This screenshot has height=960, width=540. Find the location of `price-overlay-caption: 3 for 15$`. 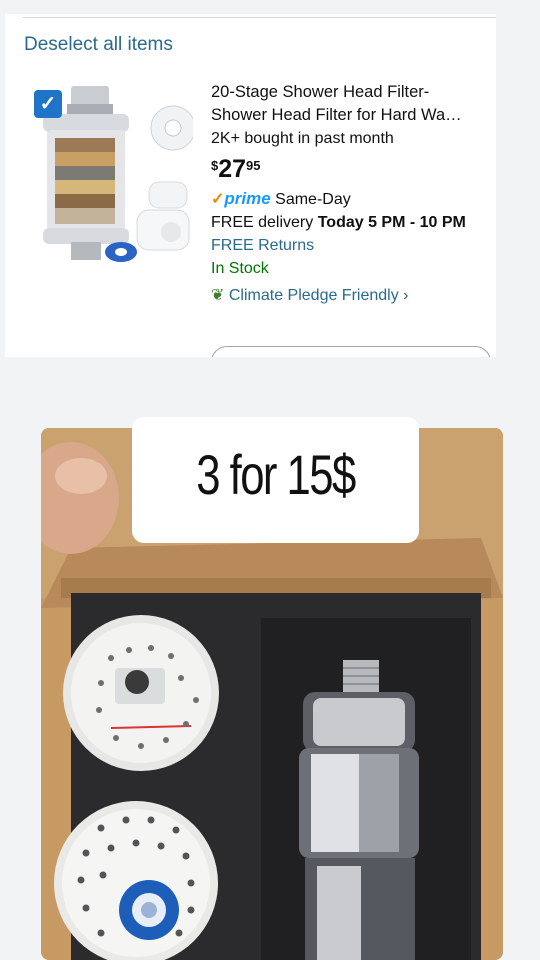

price-overlay-caption: 3 for 15$ is located at coordinates (276, 474).